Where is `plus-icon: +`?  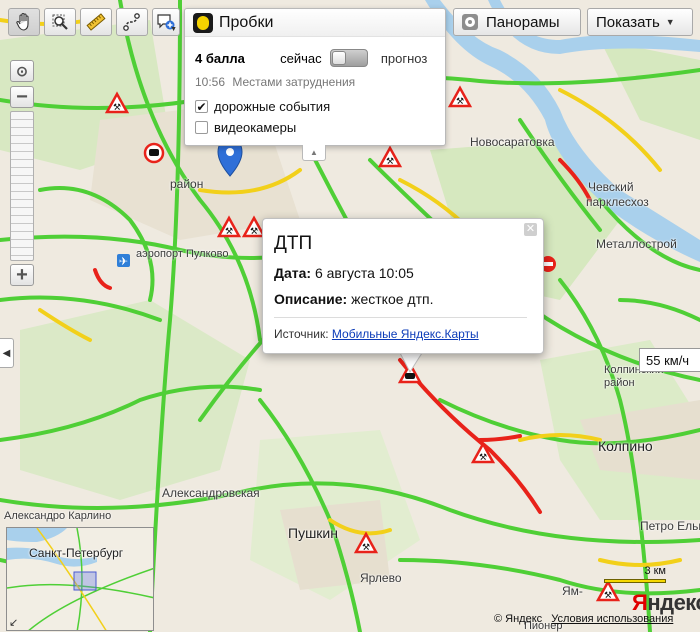 plus-icon: + is located at coordinates (22, 275).